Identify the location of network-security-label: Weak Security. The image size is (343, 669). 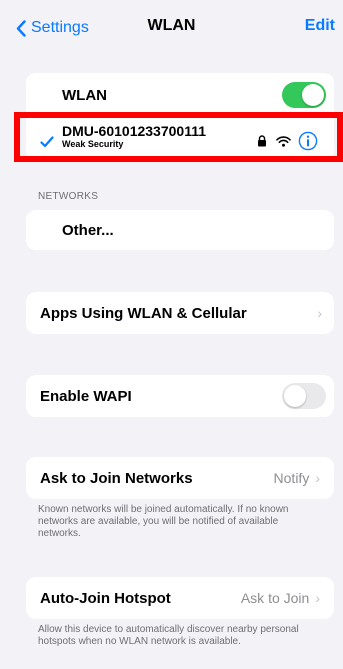
(93, 144).